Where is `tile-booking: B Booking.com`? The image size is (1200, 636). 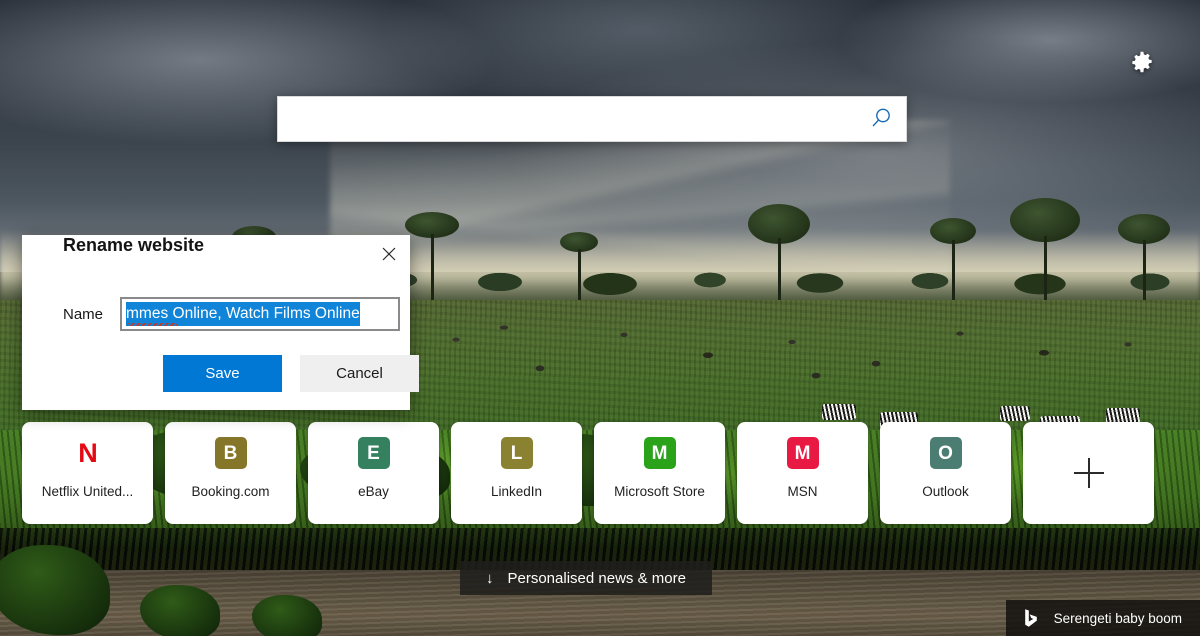
tile-booking: B Booking.com is located at coordinates (230, 473).